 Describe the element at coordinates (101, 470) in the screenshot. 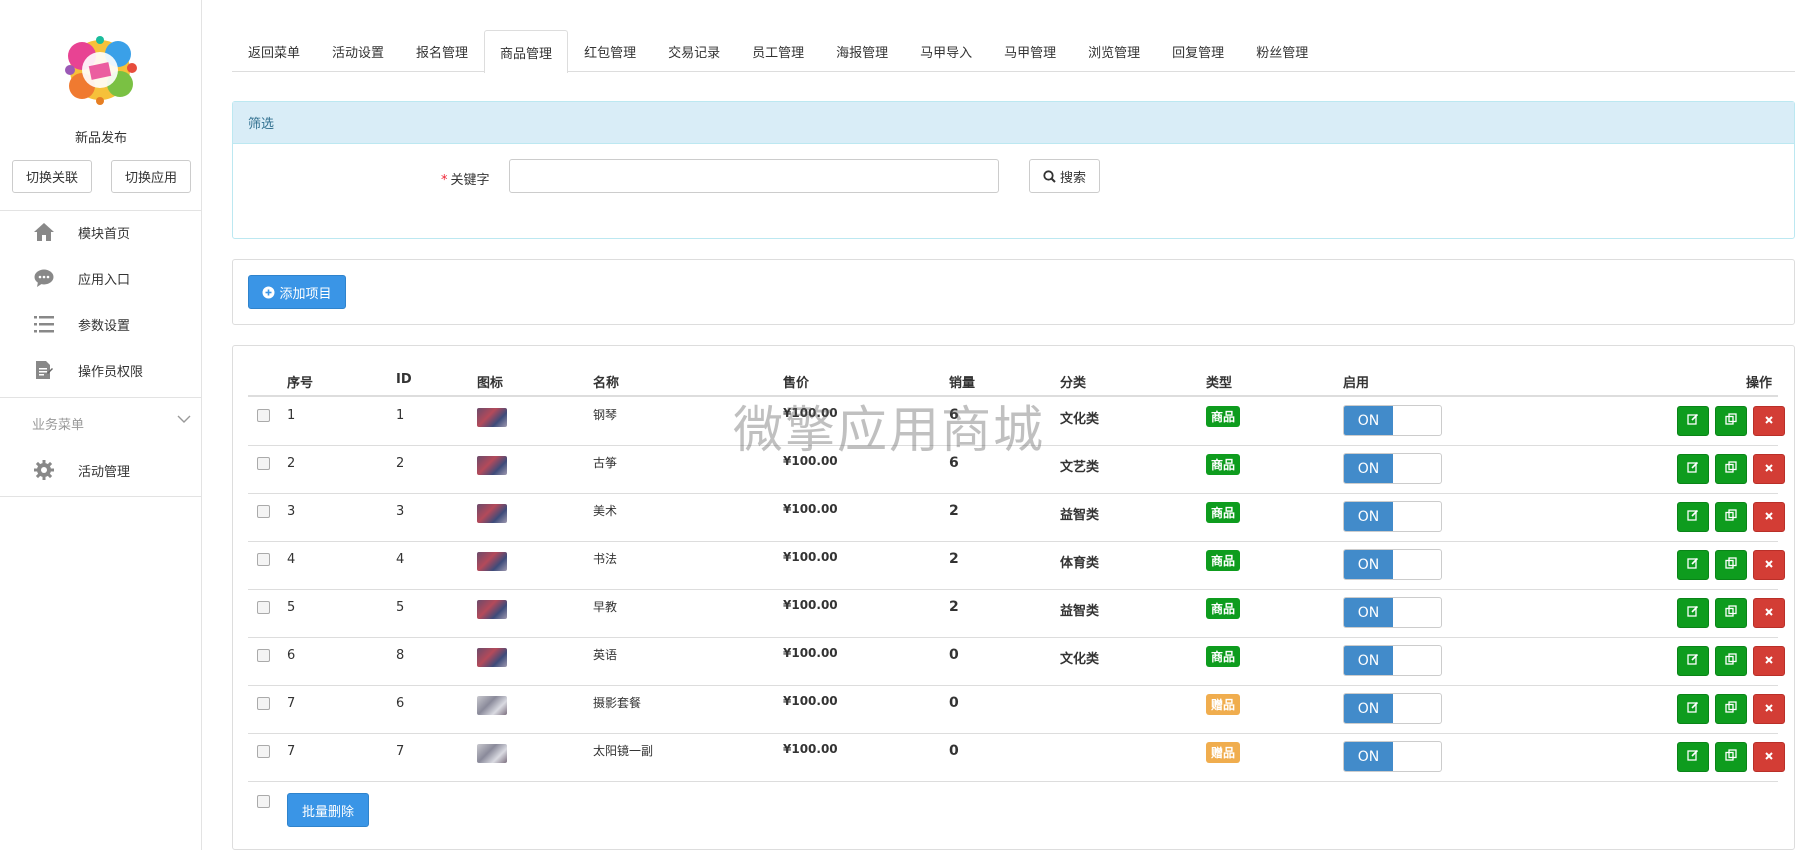

I see `nav-item-activity-management: 活动管理` at that location.